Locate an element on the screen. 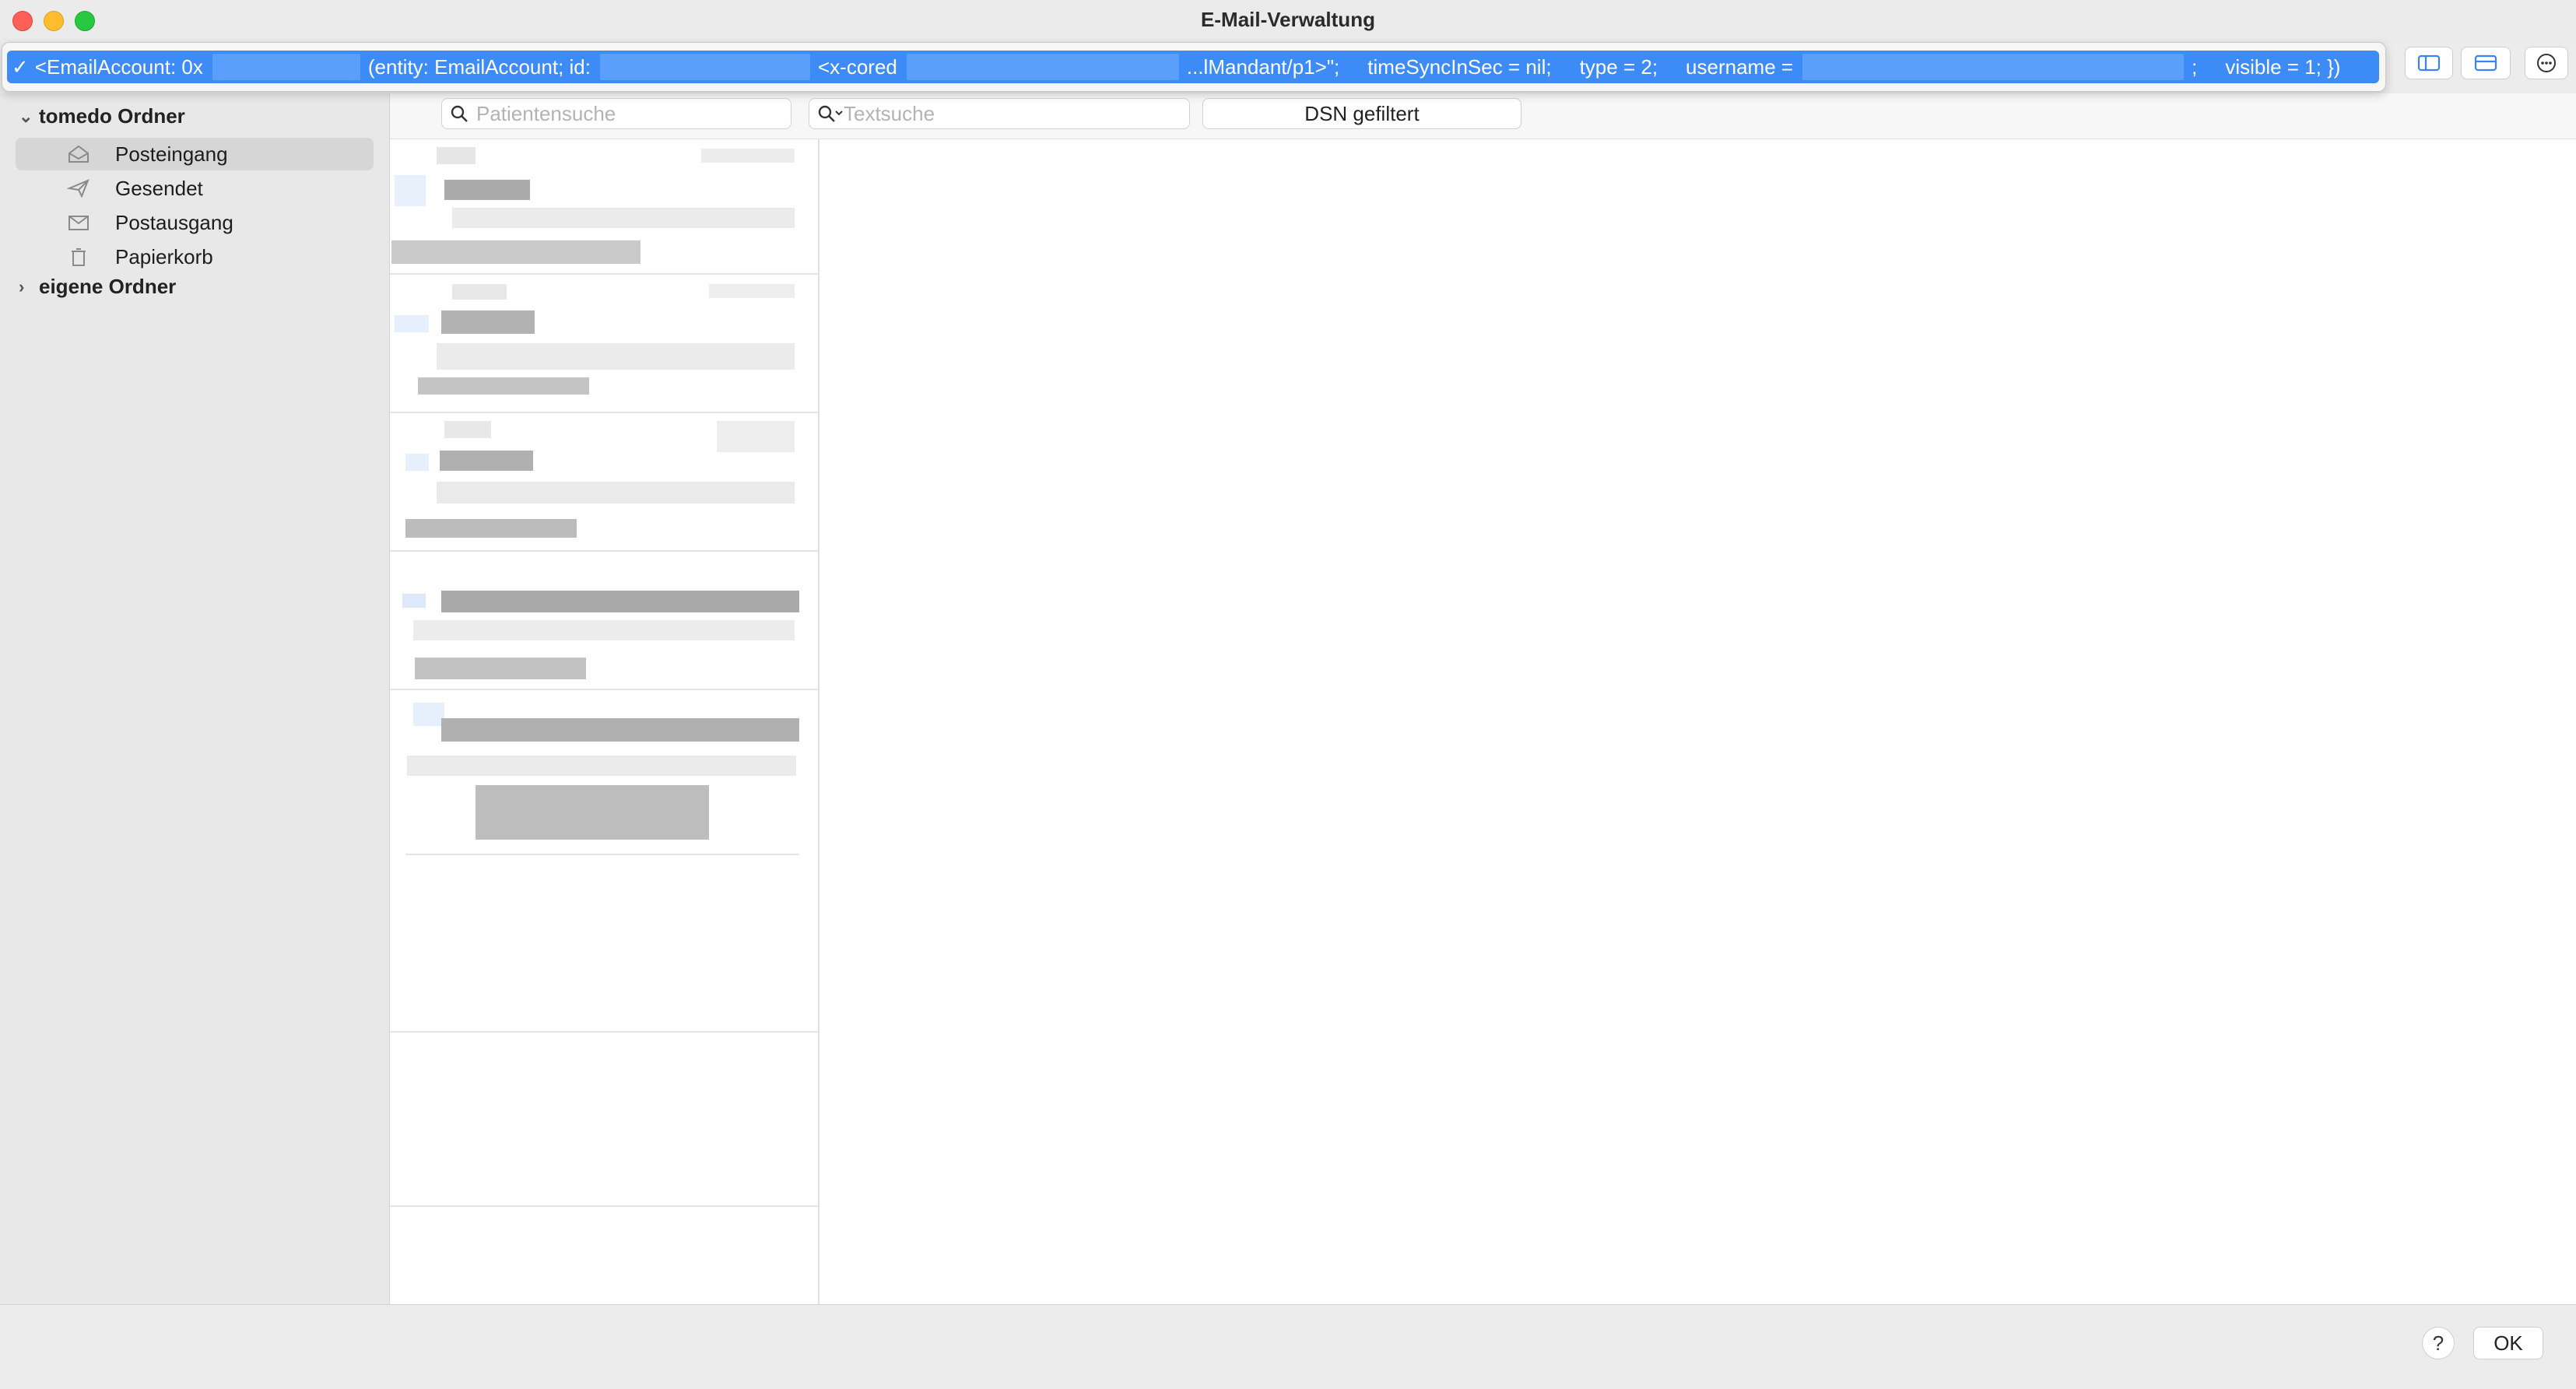 The height and width of the screenshot is (1389, 2576). help-button: ? is located at coordinates (2439, 1343).